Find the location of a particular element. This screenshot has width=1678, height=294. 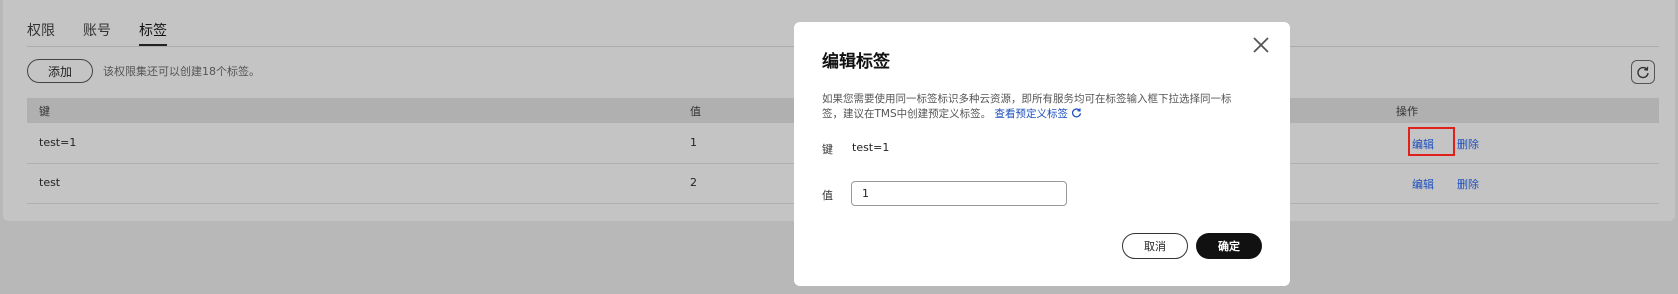

column-header-actions: 操作 is located at coordinates (1407, 111).